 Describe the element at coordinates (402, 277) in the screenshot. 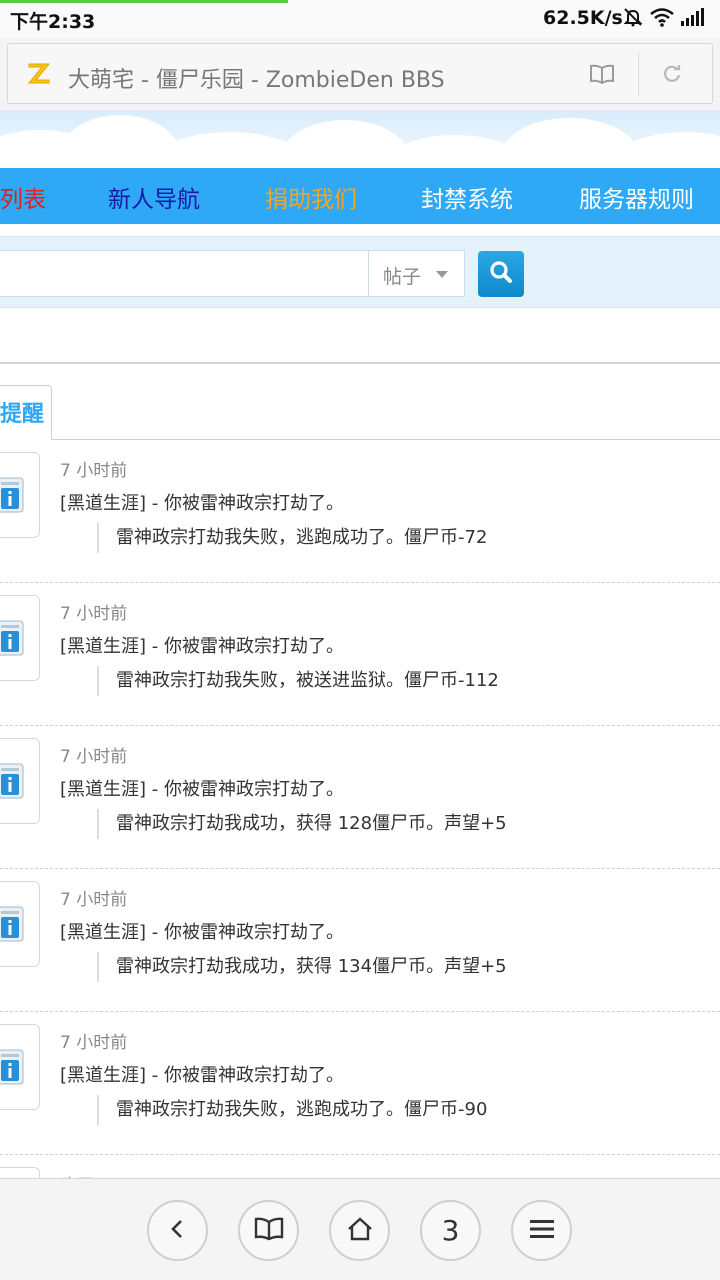

I see `search-type-label: 帖子` at that location.